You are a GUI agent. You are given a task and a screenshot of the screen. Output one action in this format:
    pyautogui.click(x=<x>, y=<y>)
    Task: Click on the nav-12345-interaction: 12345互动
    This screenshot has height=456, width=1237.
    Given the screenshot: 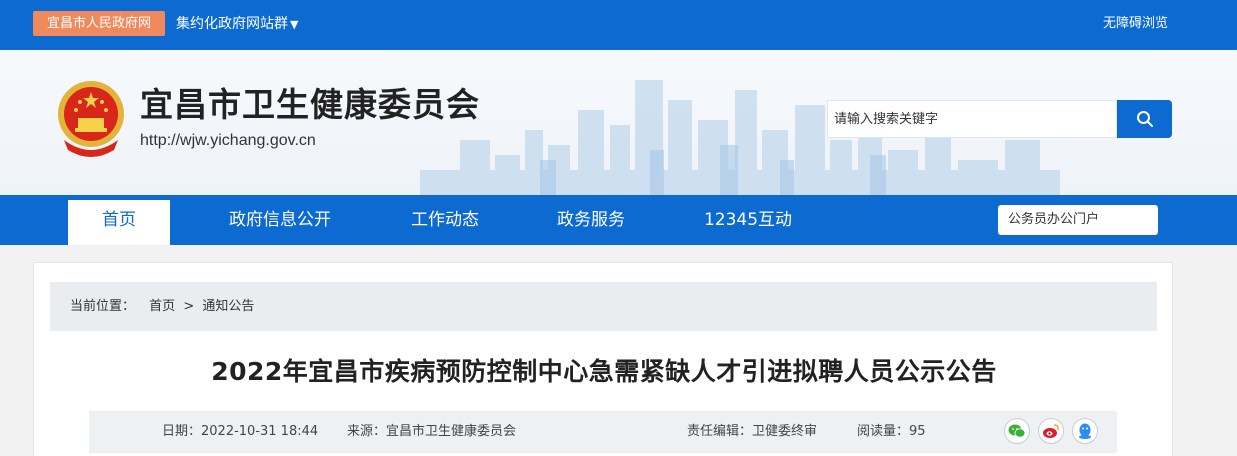 What is the action you would take?
    pyautogui.click(x=748, y=220)
    